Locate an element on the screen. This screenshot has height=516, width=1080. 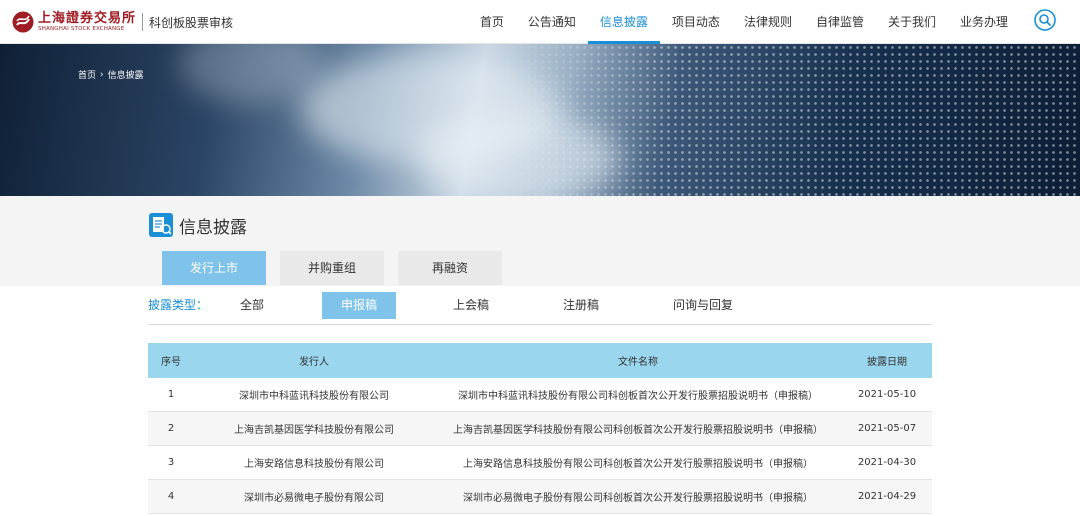
main-nav: 首页 公告通知 信息披露 项目动态 法律规则 自律监管 关于我们 业务办理 is located at coordinates (744, 22).